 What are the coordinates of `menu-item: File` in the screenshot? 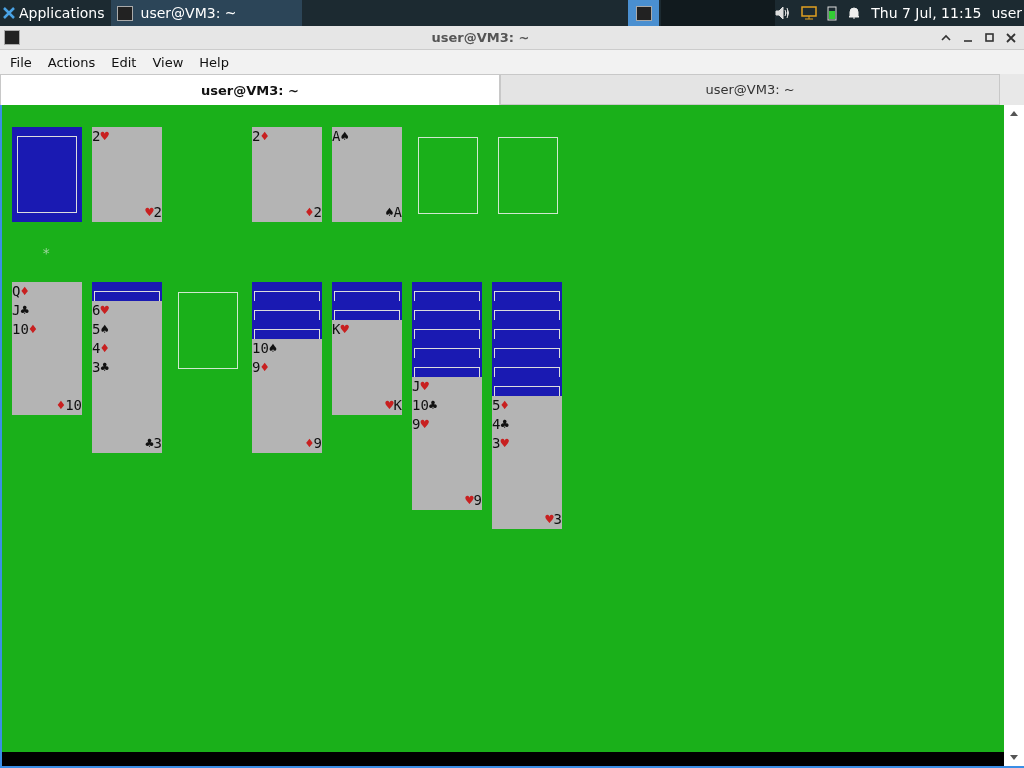 It's located at (21, 62).